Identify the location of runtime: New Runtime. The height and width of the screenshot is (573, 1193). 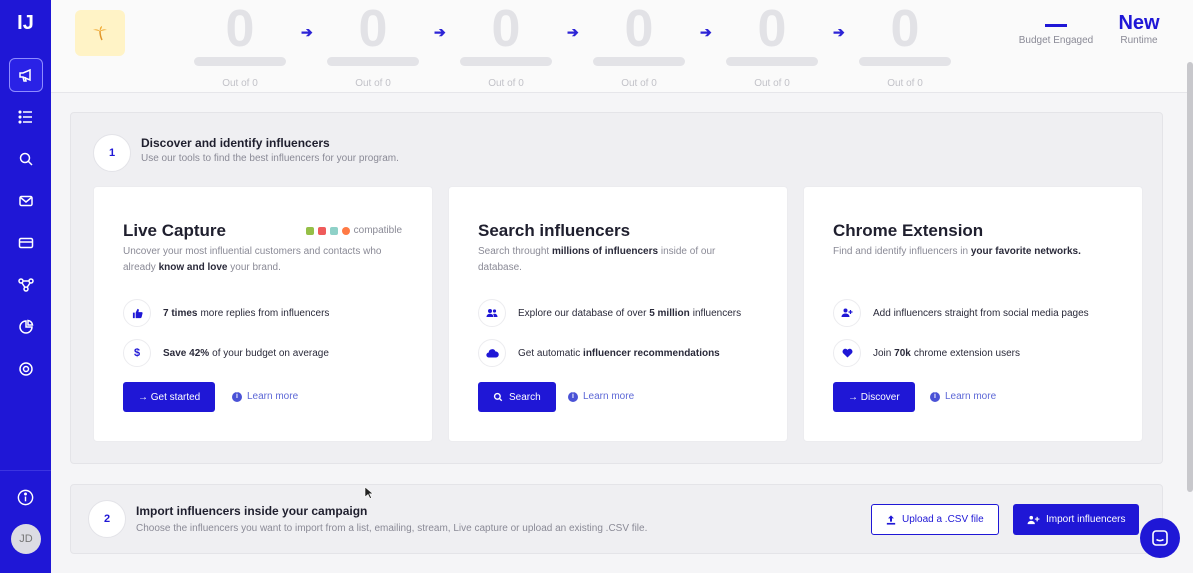
(1139, 29).